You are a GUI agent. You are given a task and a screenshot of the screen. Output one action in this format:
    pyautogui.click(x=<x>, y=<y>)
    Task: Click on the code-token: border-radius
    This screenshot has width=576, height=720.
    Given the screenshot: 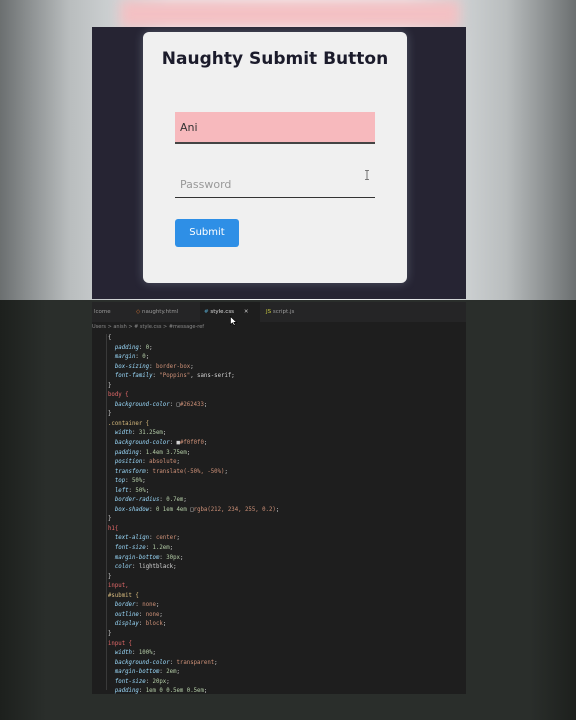 What is the action you would take?
    pyautogui.click(x=134, y=500)
    